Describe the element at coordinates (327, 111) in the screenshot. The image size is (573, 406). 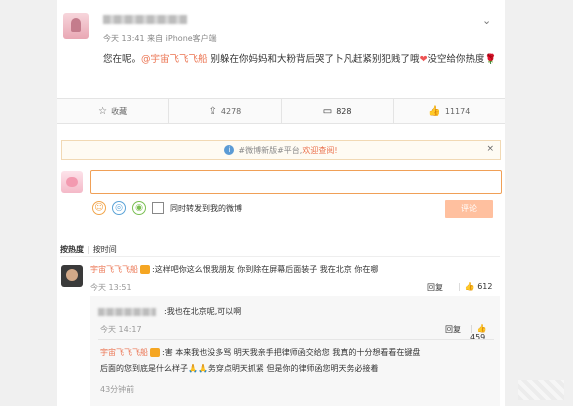
I see `comment-icon: ▭` at that location.